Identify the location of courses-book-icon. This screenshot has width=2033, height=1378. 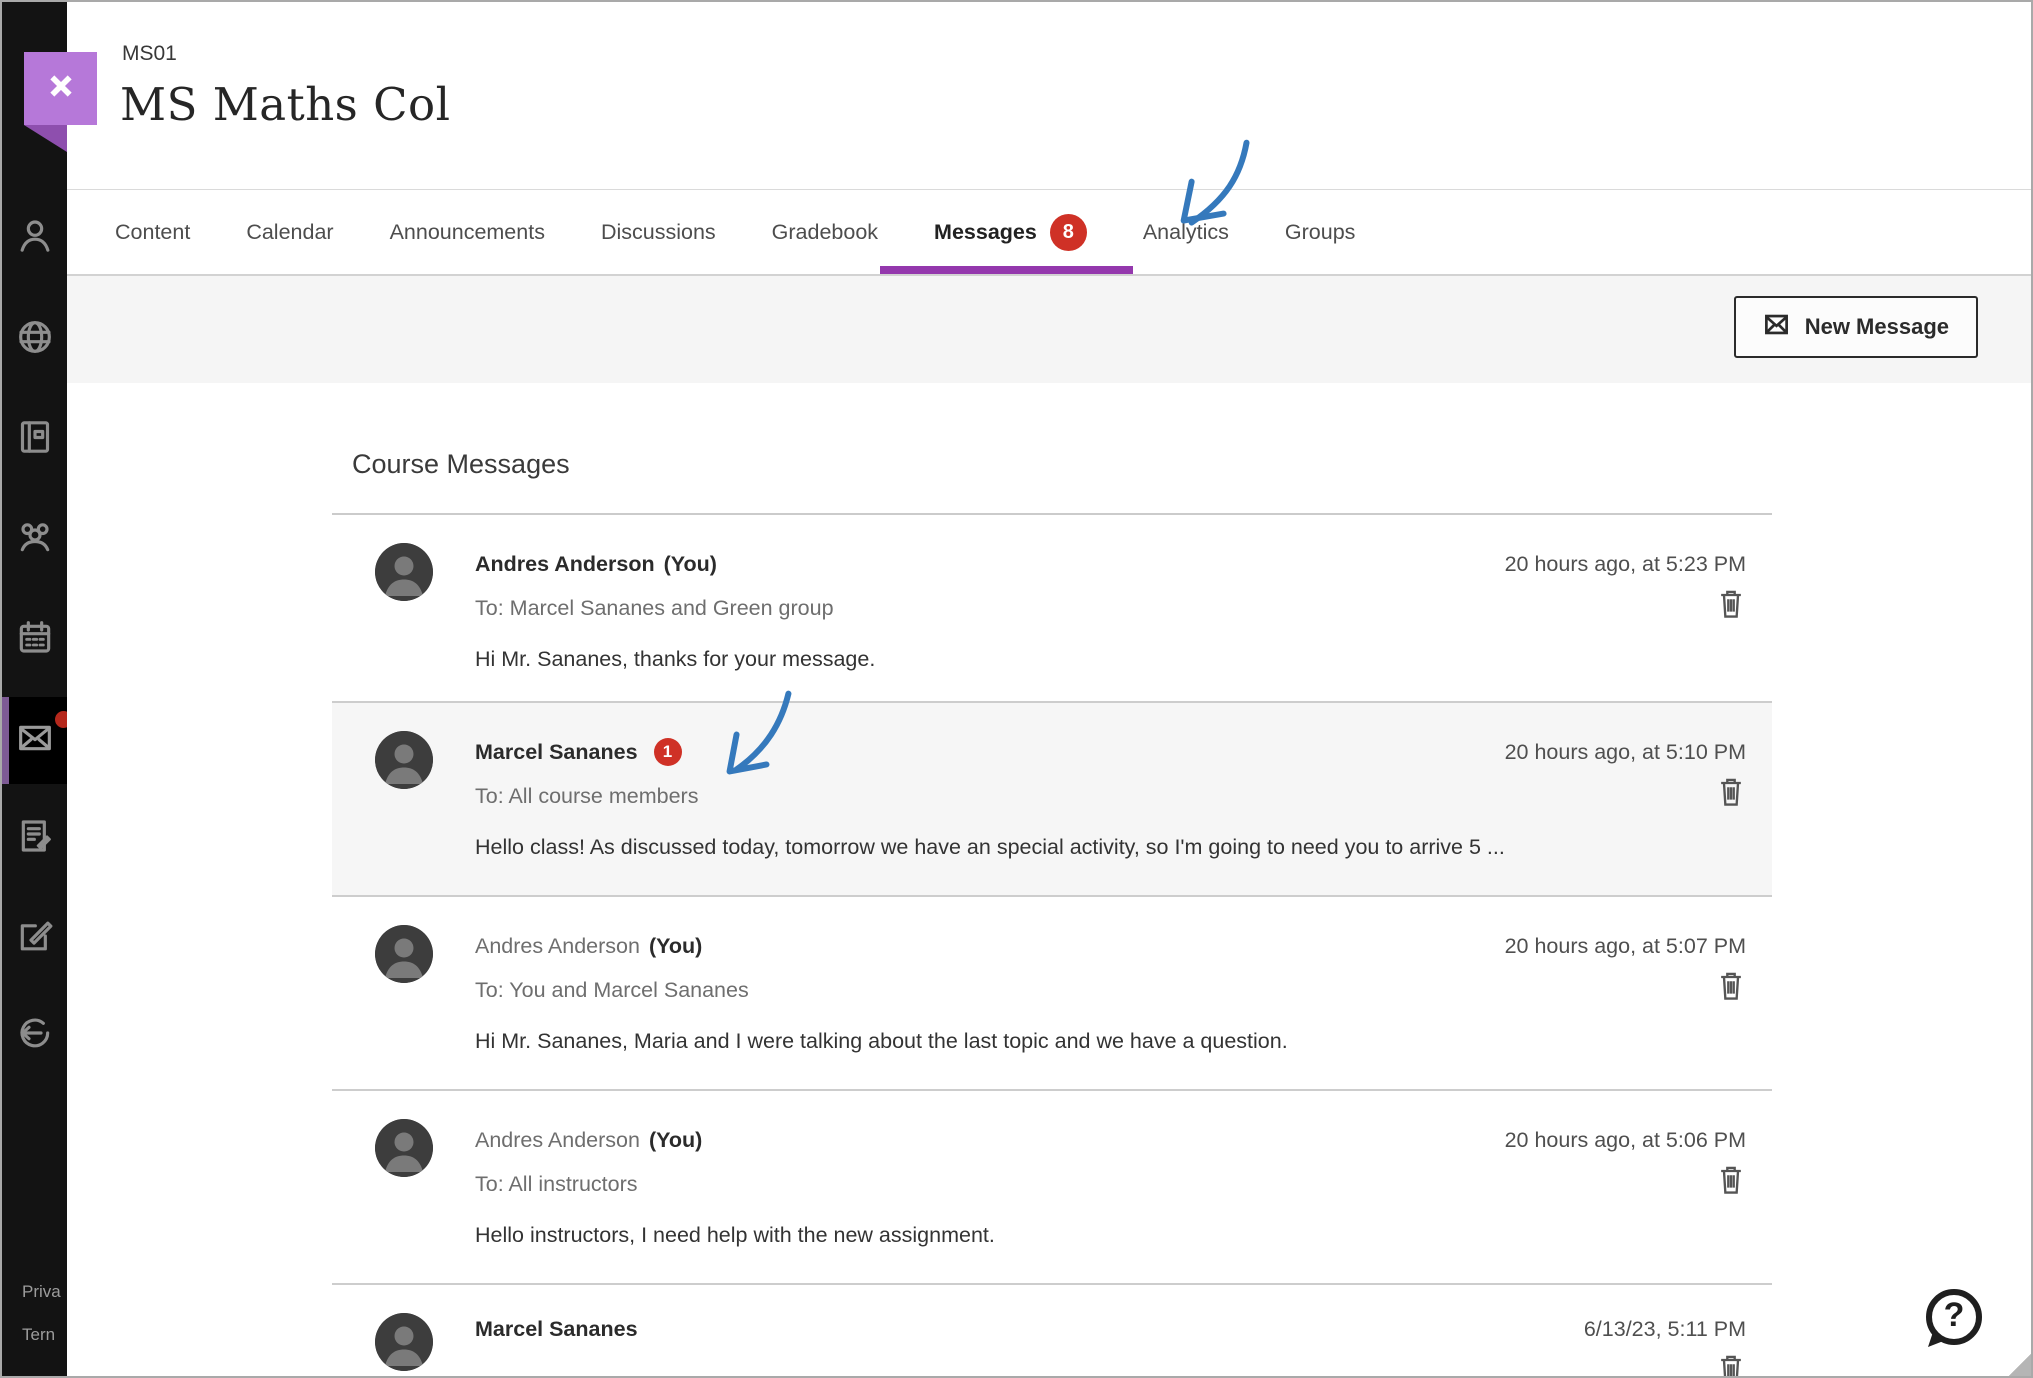
(35, 439).